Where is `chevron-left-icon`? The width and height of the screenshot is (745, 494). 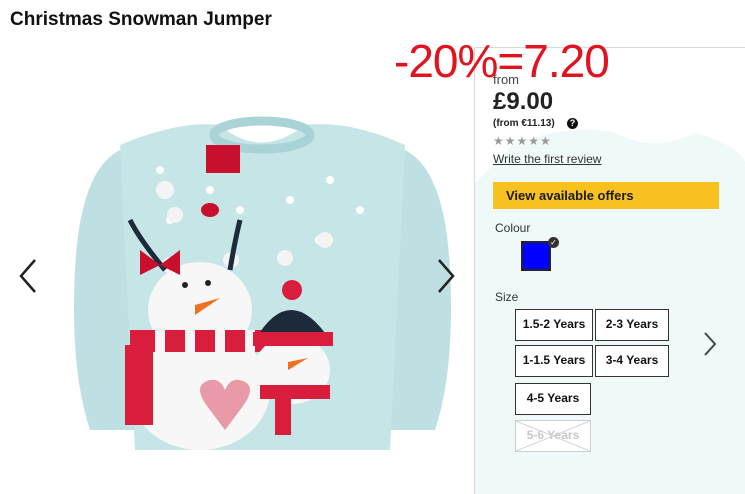
chevron-left-icon is located at coordinates (27, 276).